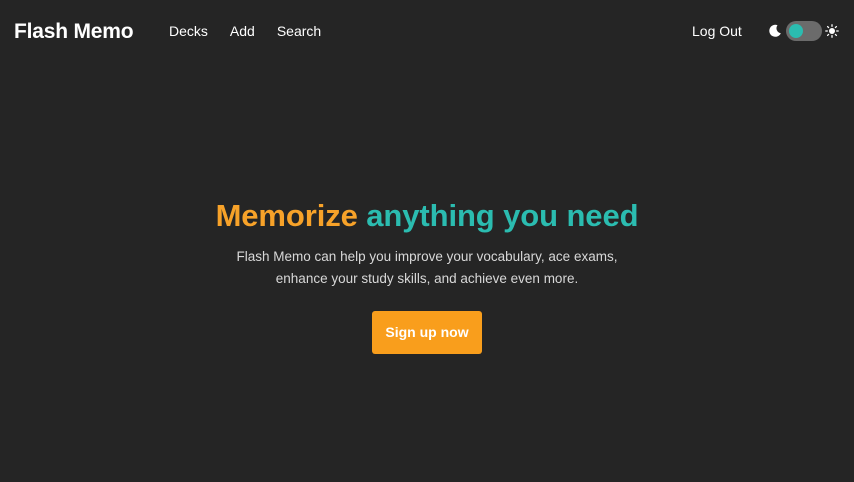 This screenshot has width=854, height=482. What do you see at coordinates (502, 215) in the screenshot?
I see `hero-title-rest: anything you need` at bounding box center [502, 215].